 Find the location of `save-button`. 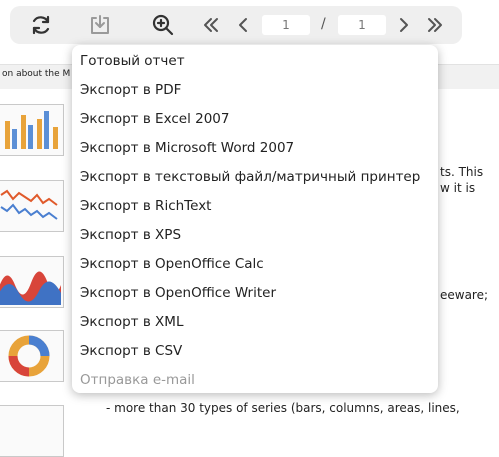

save-button is located at coordinates (100, 25).